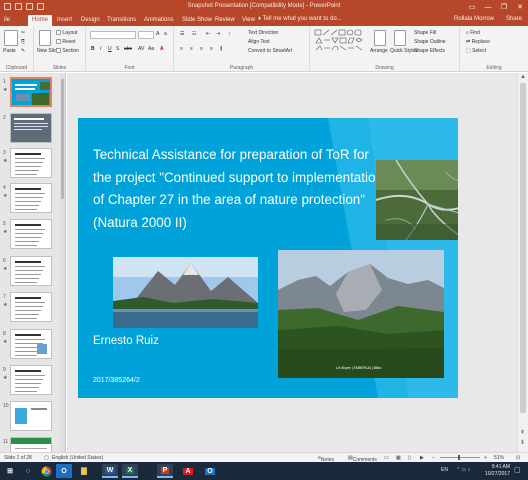  What do you see at coordinates (341, 44) in the screenshot?
I see `shapes-gallery` at bounding box center [341, 44].